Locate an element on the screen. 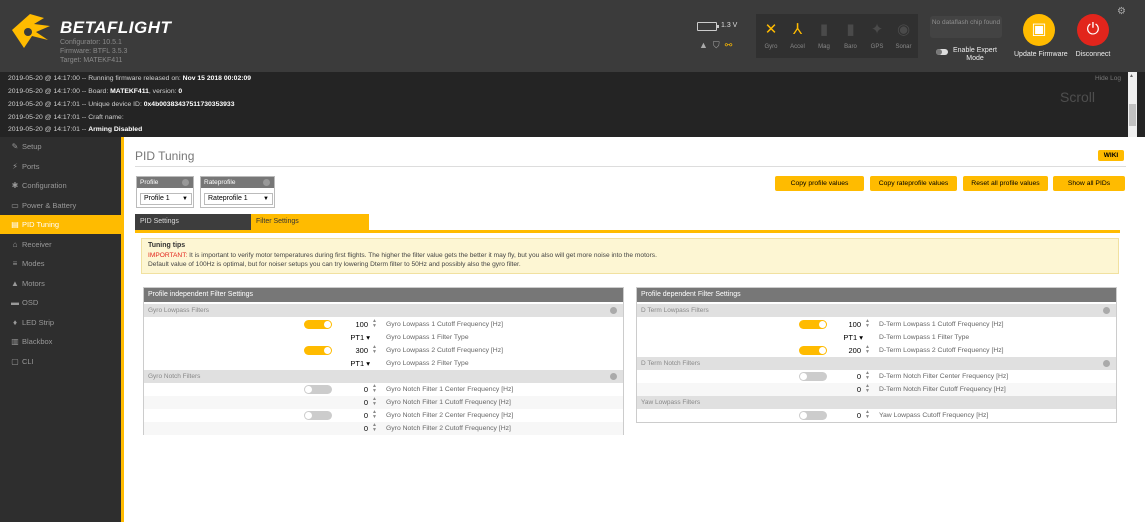 This screenshot has width=1145, height=522. gyro-notch2-center-input: 0 is located at coordinates (348, 415).